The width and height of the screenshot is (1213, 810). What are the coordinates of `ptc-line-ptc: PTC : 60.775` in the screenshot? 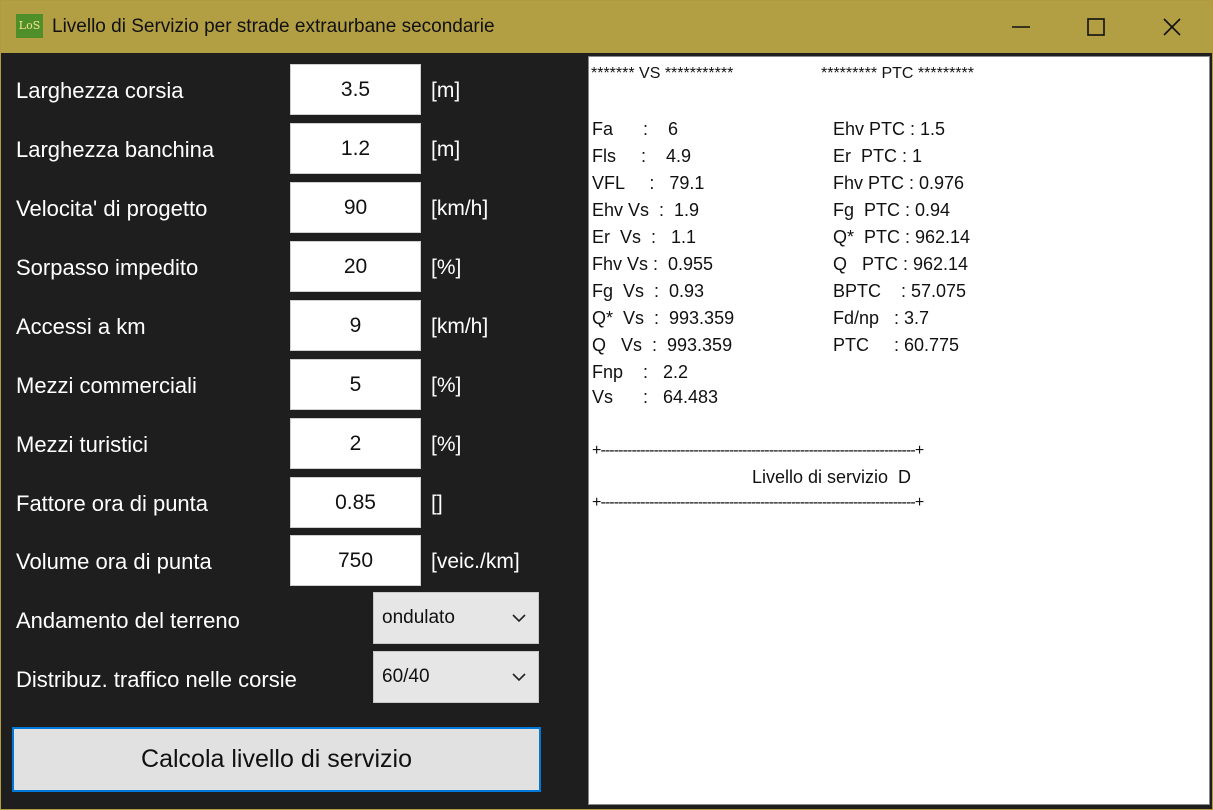 It's located at (896, 345).